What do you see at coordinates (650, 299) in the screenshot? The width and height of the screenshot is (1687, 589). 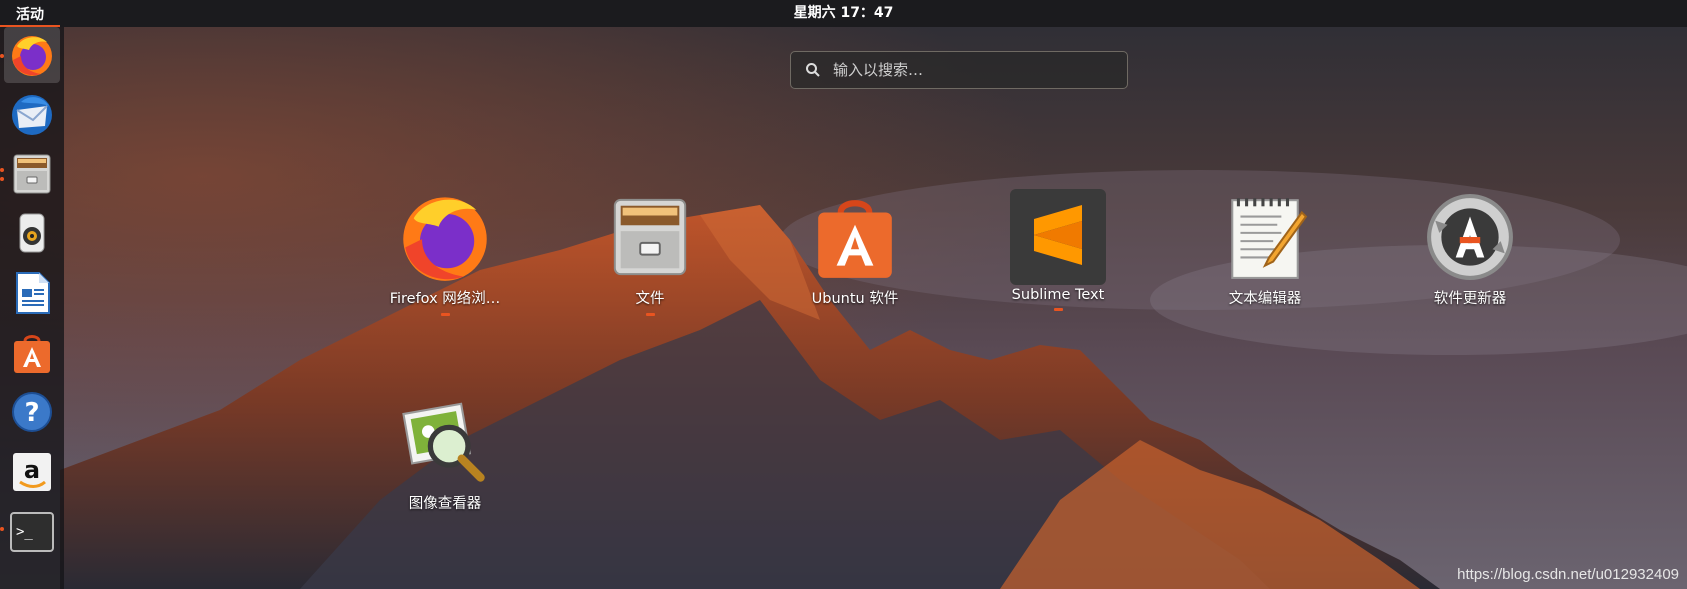 I see `app-label: 文件` at bounding box center [650, 299].